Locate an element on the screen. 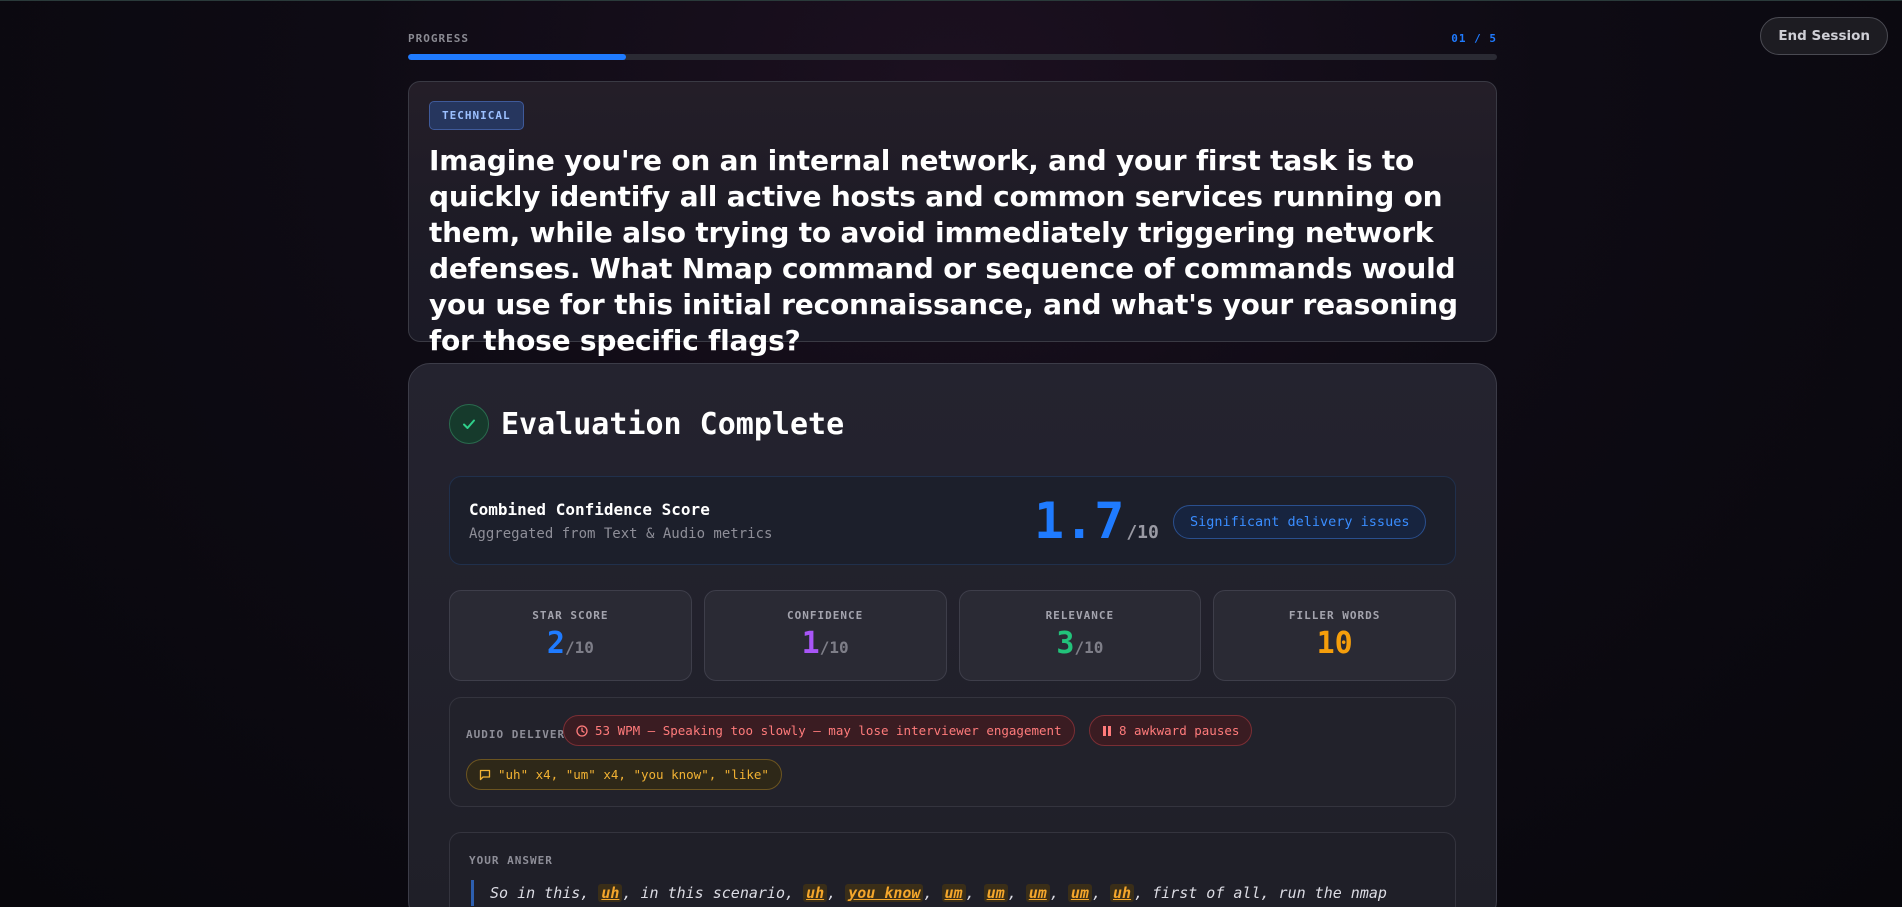 The height and width of the screenshot is (907, 1902). audio-delivery-label: AUDIO DELIVERY is located at coordinates (519, 734).